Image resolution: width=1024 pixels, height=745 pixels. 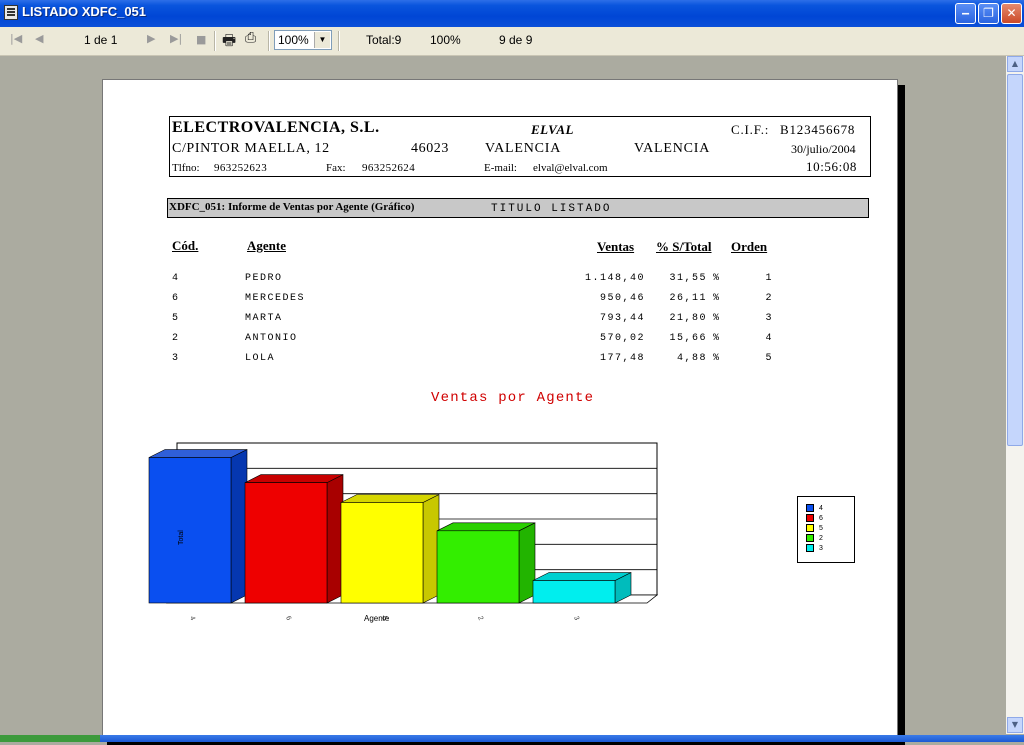 I want to click on first-page-icon: |◀, so click(x=16, y=38).